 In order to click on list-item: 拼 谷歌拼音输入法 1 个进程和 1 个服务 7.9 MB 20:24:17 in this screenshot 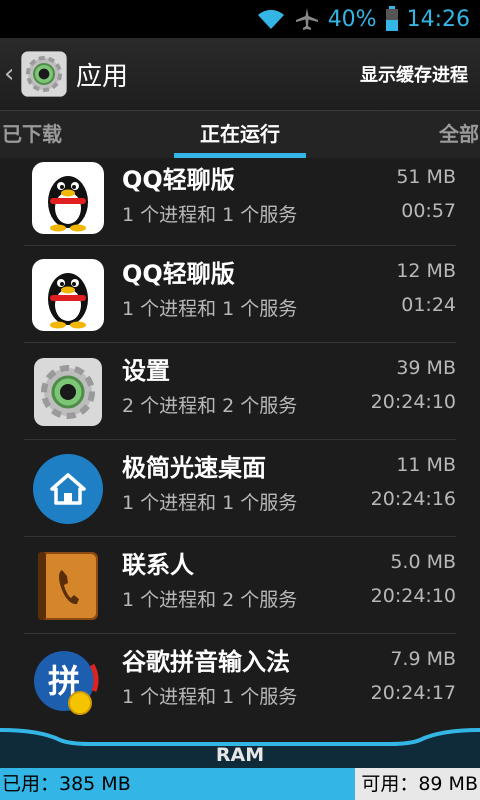, I will do `click(240, 680)`.